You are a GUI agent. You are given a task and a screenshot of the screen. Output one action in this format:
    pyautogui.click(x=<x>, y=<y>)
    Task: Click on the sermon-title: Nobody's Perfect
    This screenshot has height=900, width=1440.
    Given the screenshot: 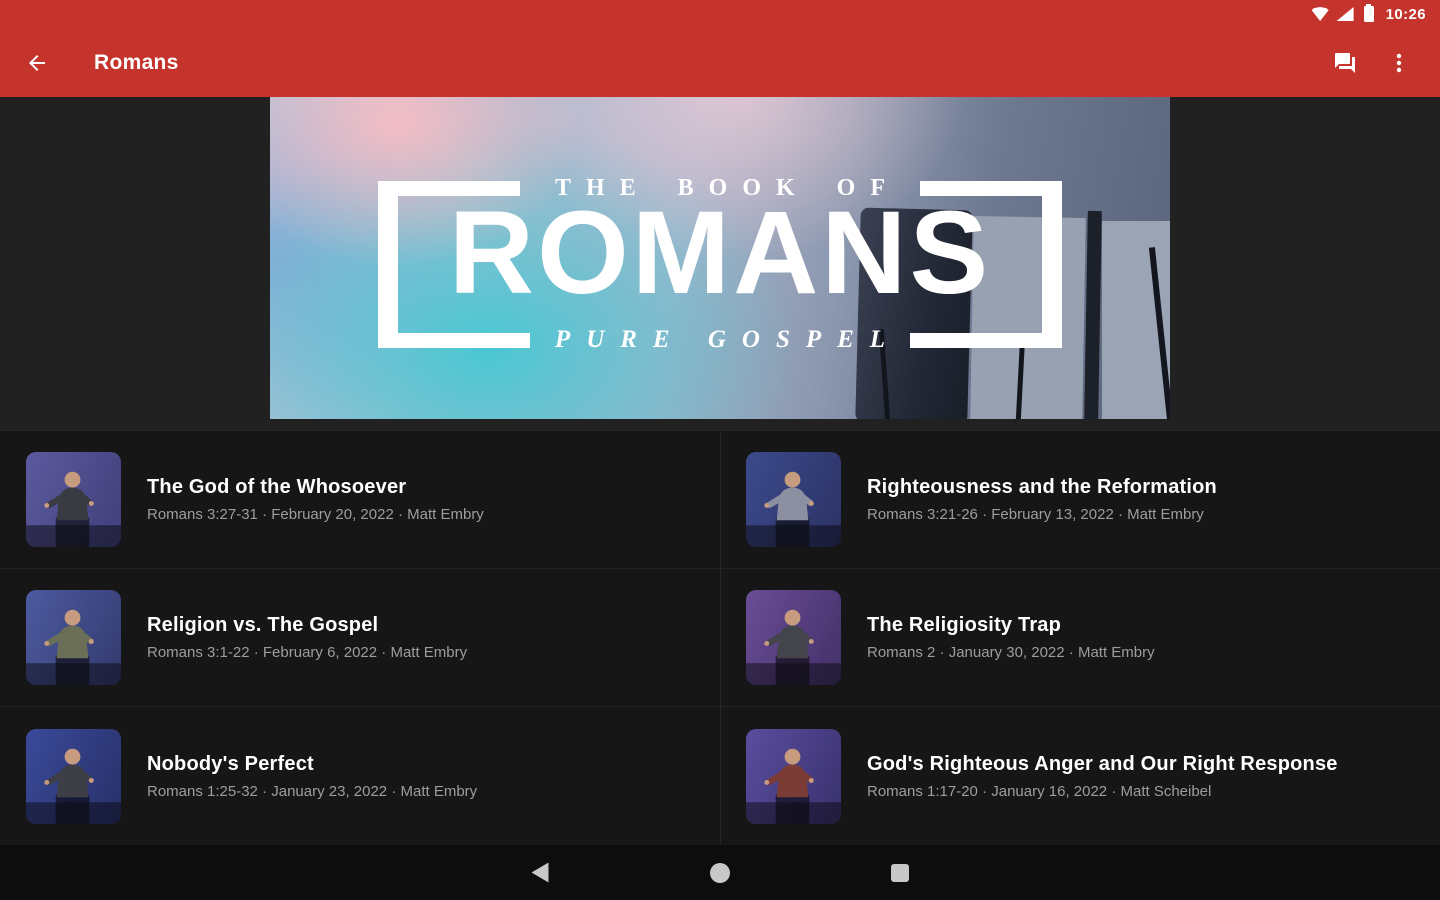 What is the action you would take?
    pyautogui.click(x=230, y=763)
    